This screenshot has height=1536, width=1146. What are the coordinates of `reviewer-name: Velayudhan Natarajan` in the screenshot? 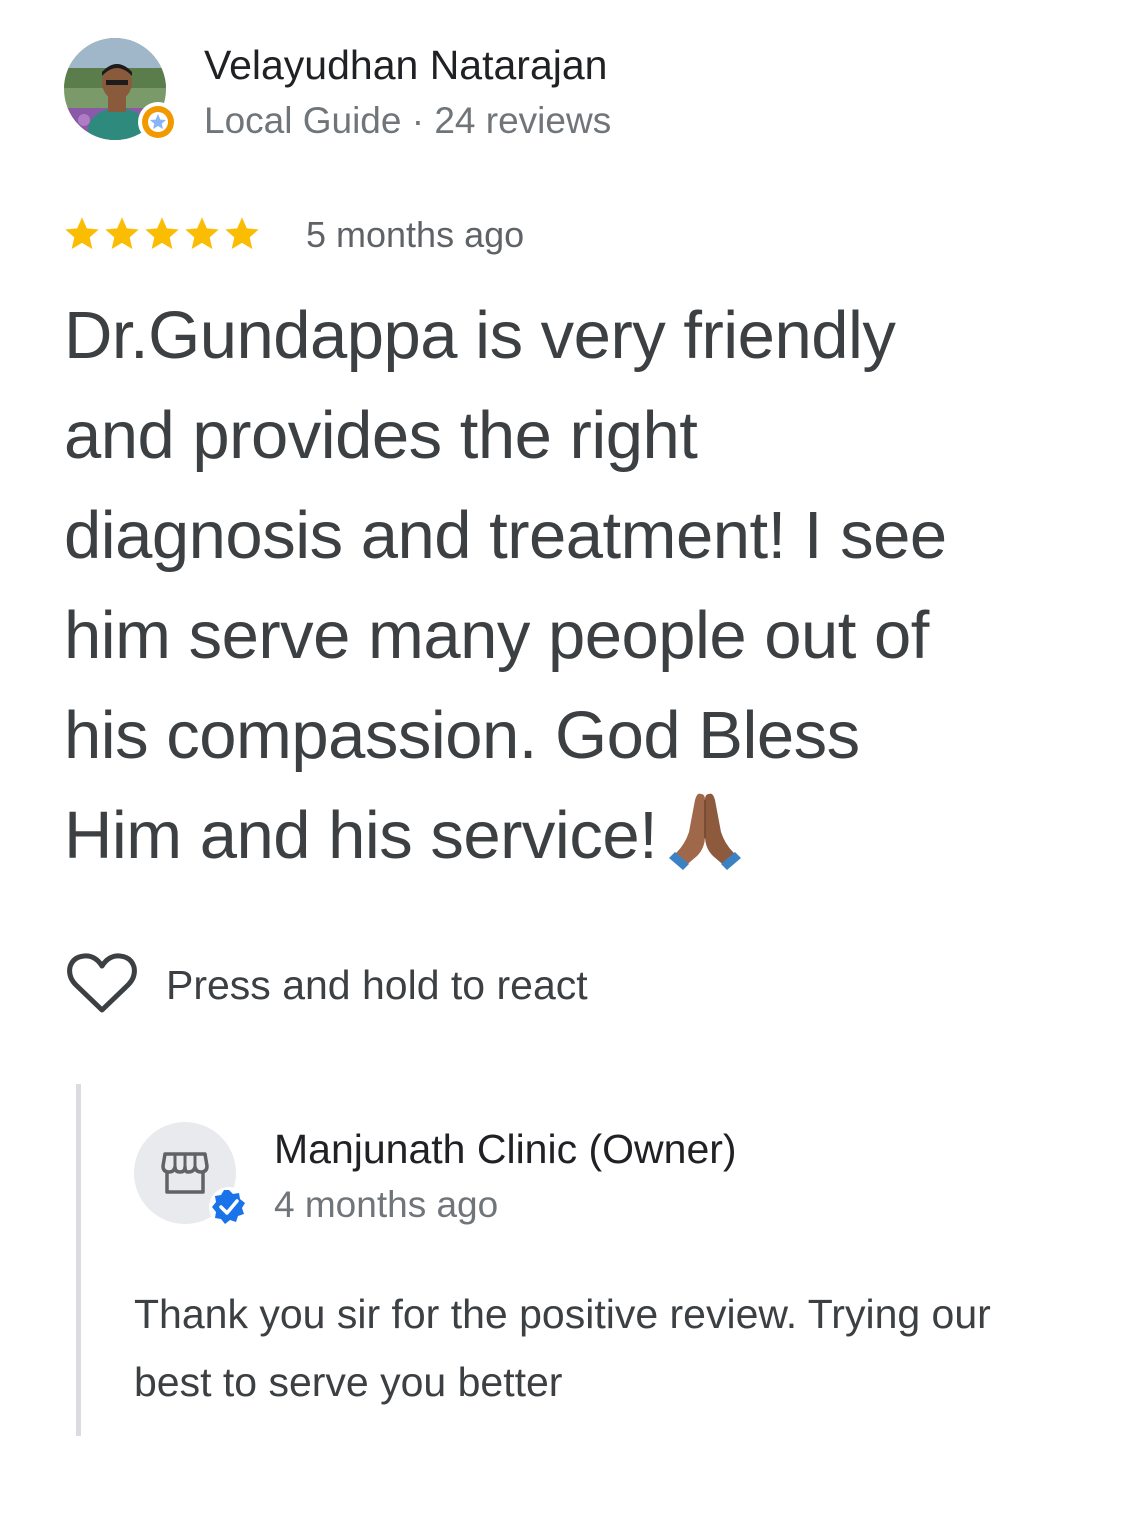 It's located at (405, 65).